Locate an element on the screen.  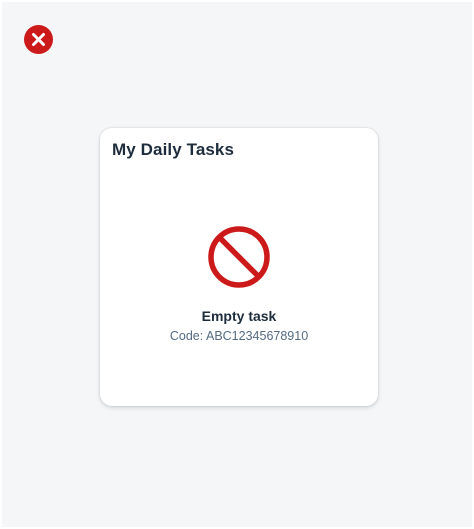
close-icon is located at coordinates (38, 39).